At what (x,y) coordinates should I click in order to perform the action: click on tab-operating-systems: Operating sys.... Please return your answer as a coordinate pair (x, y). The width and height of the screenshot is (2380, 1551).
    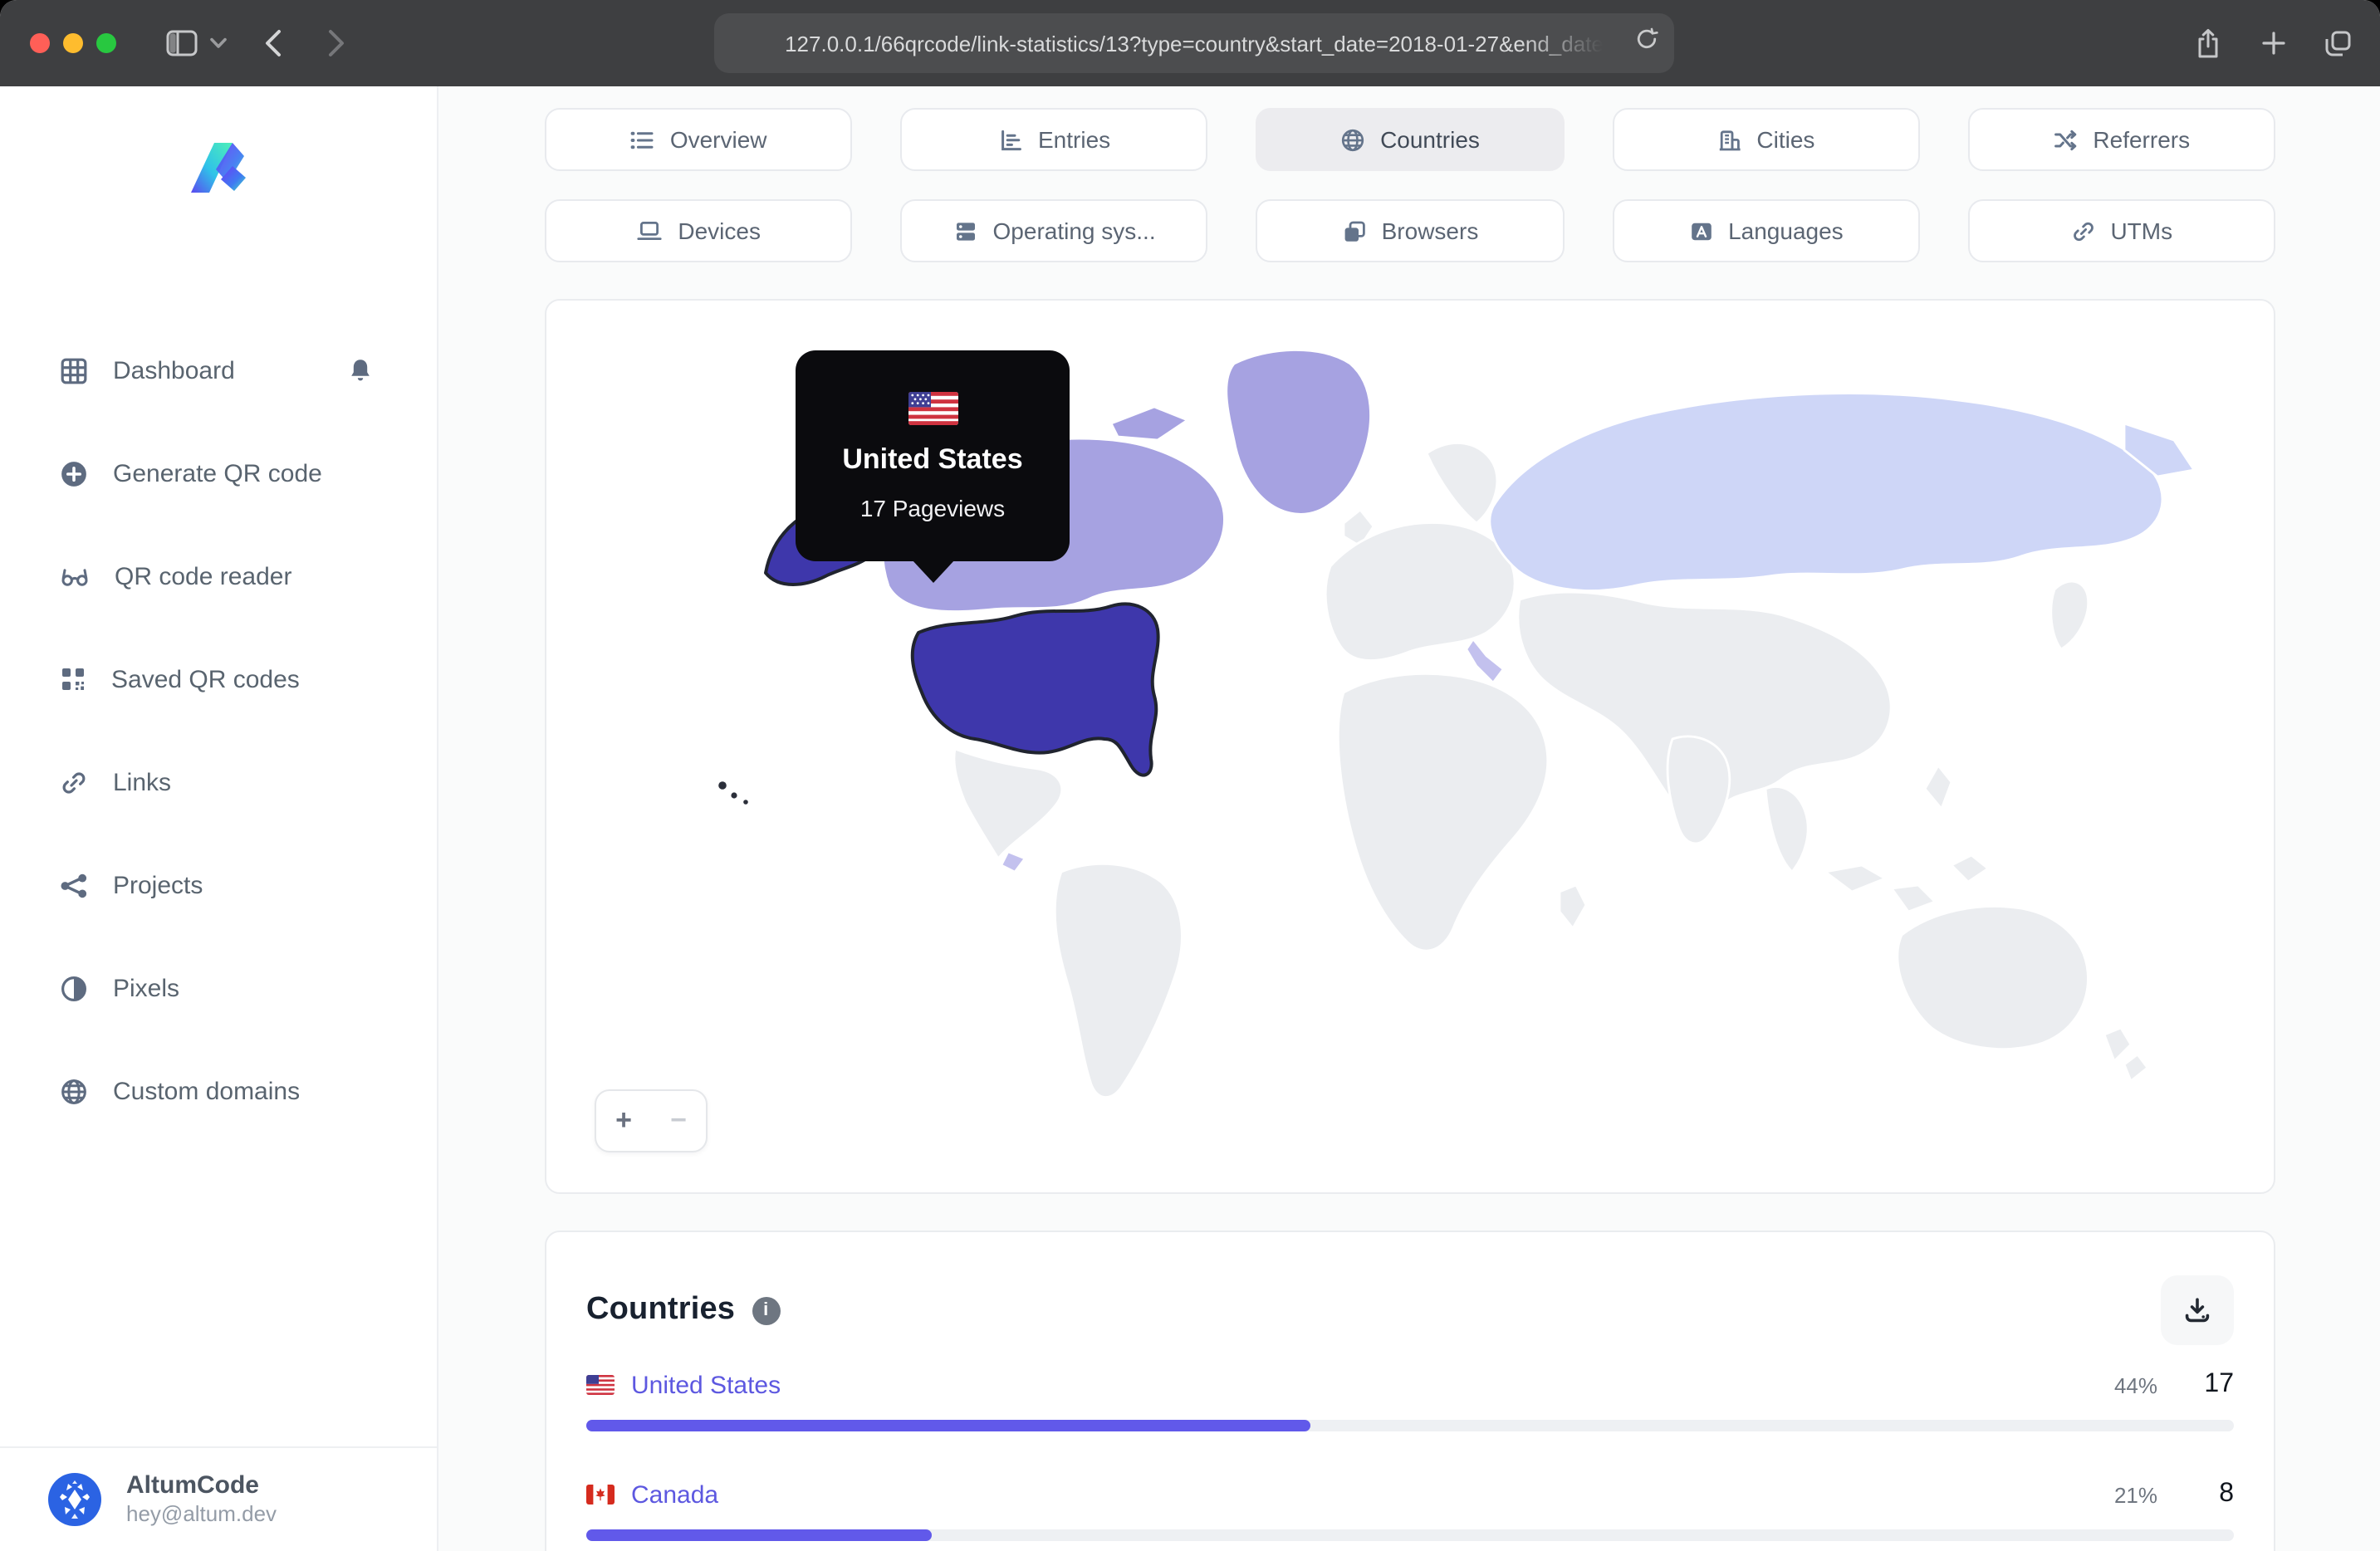
    Looking at the image, I should click on (1054, 231).